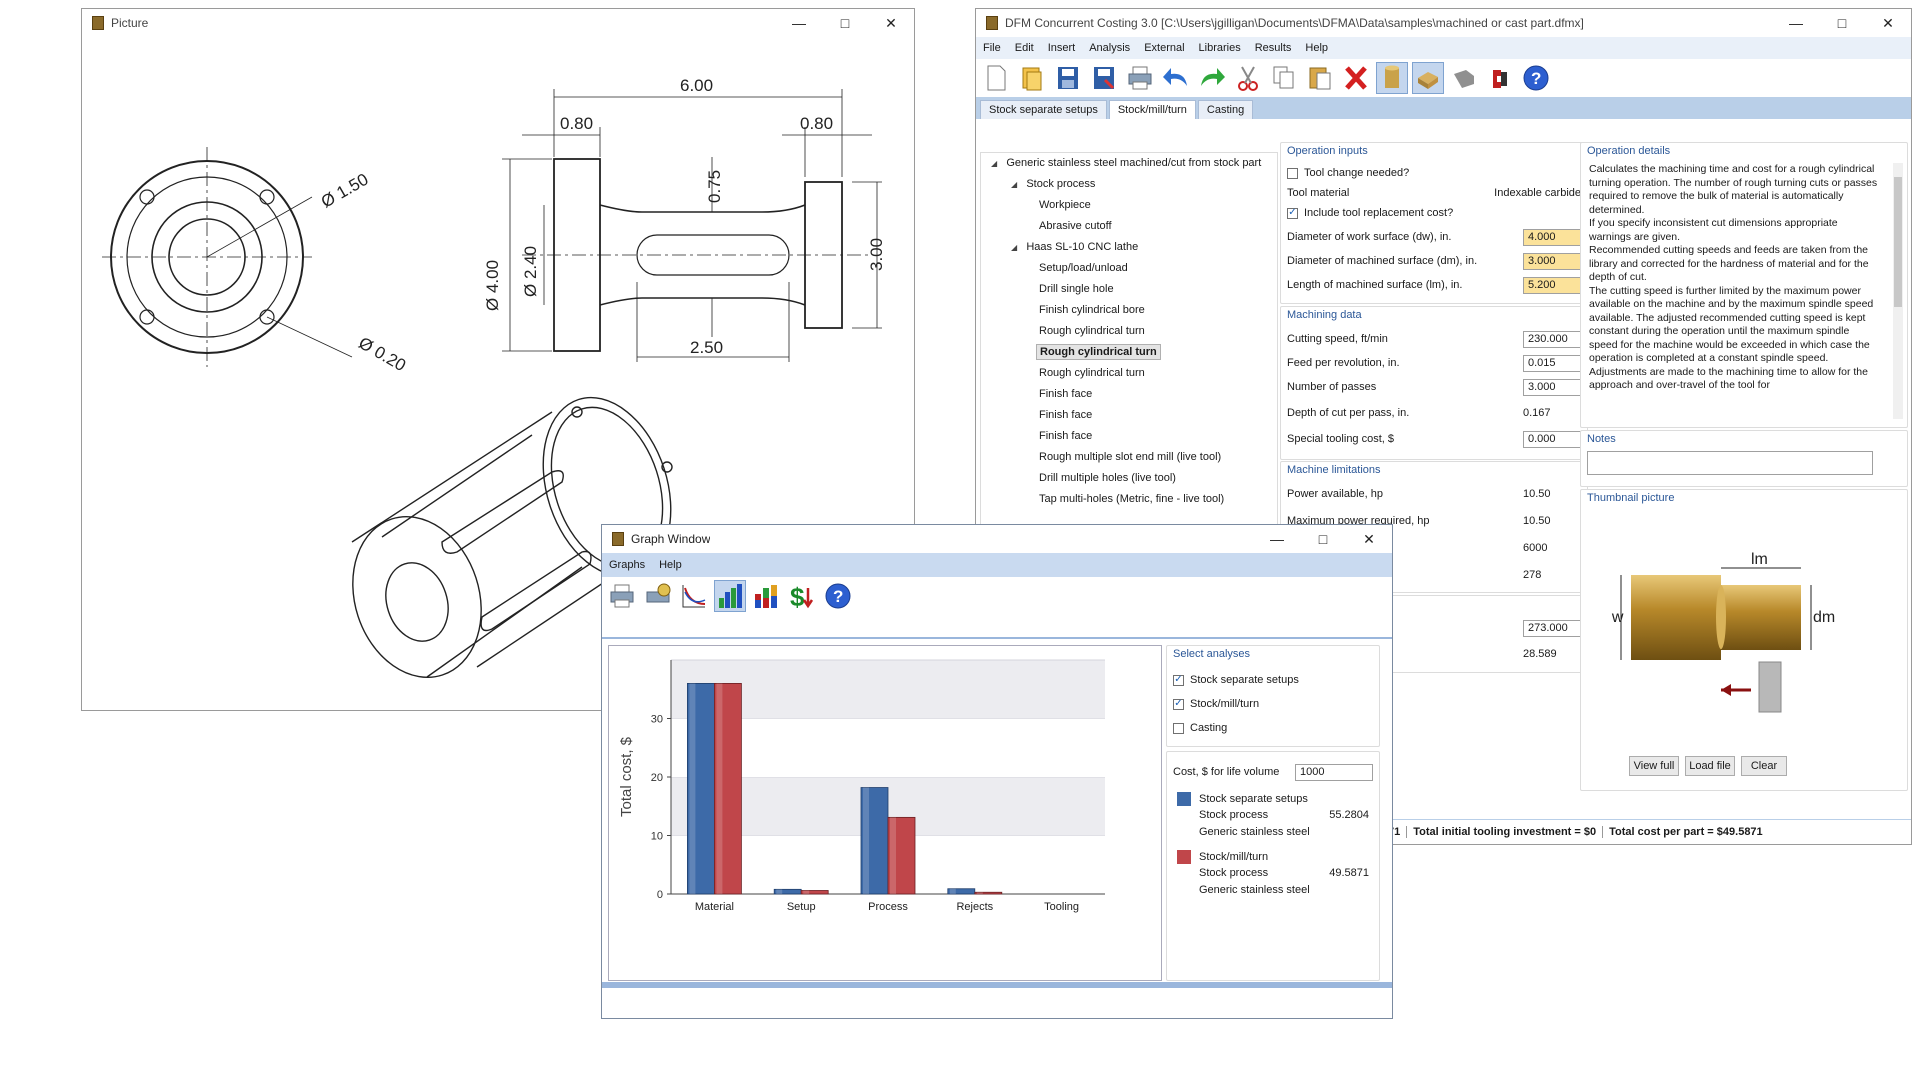  What do you see at coordinates (1434, 173) in the screenshot?
I see `tool-change-row: Tool change needed?` at bounding box center [1434, 173].